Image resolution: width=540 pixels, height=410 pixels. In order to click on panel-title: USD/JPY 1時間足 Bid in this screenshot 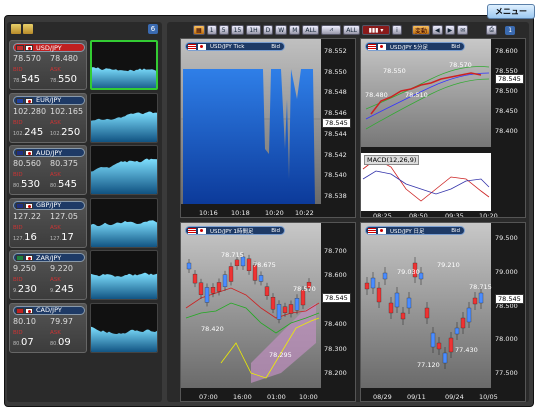, I will do `click(235, 230)`.